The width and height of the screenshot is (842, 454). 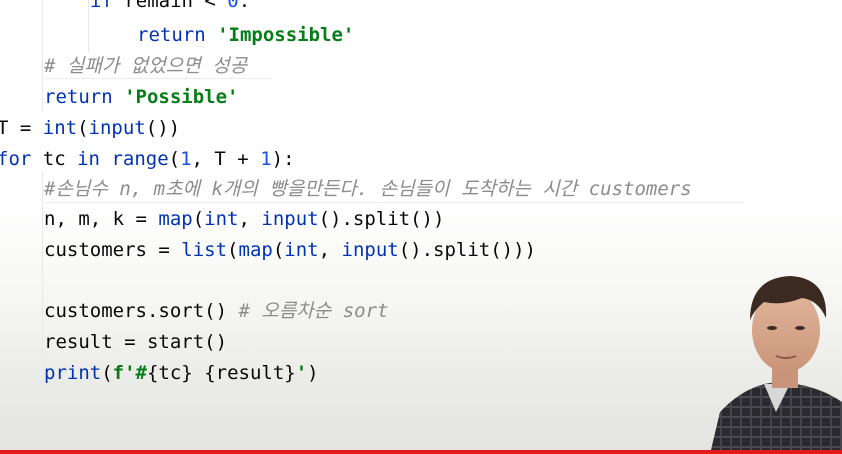 I want to click on code-token: range, so click(x=140, y=159).